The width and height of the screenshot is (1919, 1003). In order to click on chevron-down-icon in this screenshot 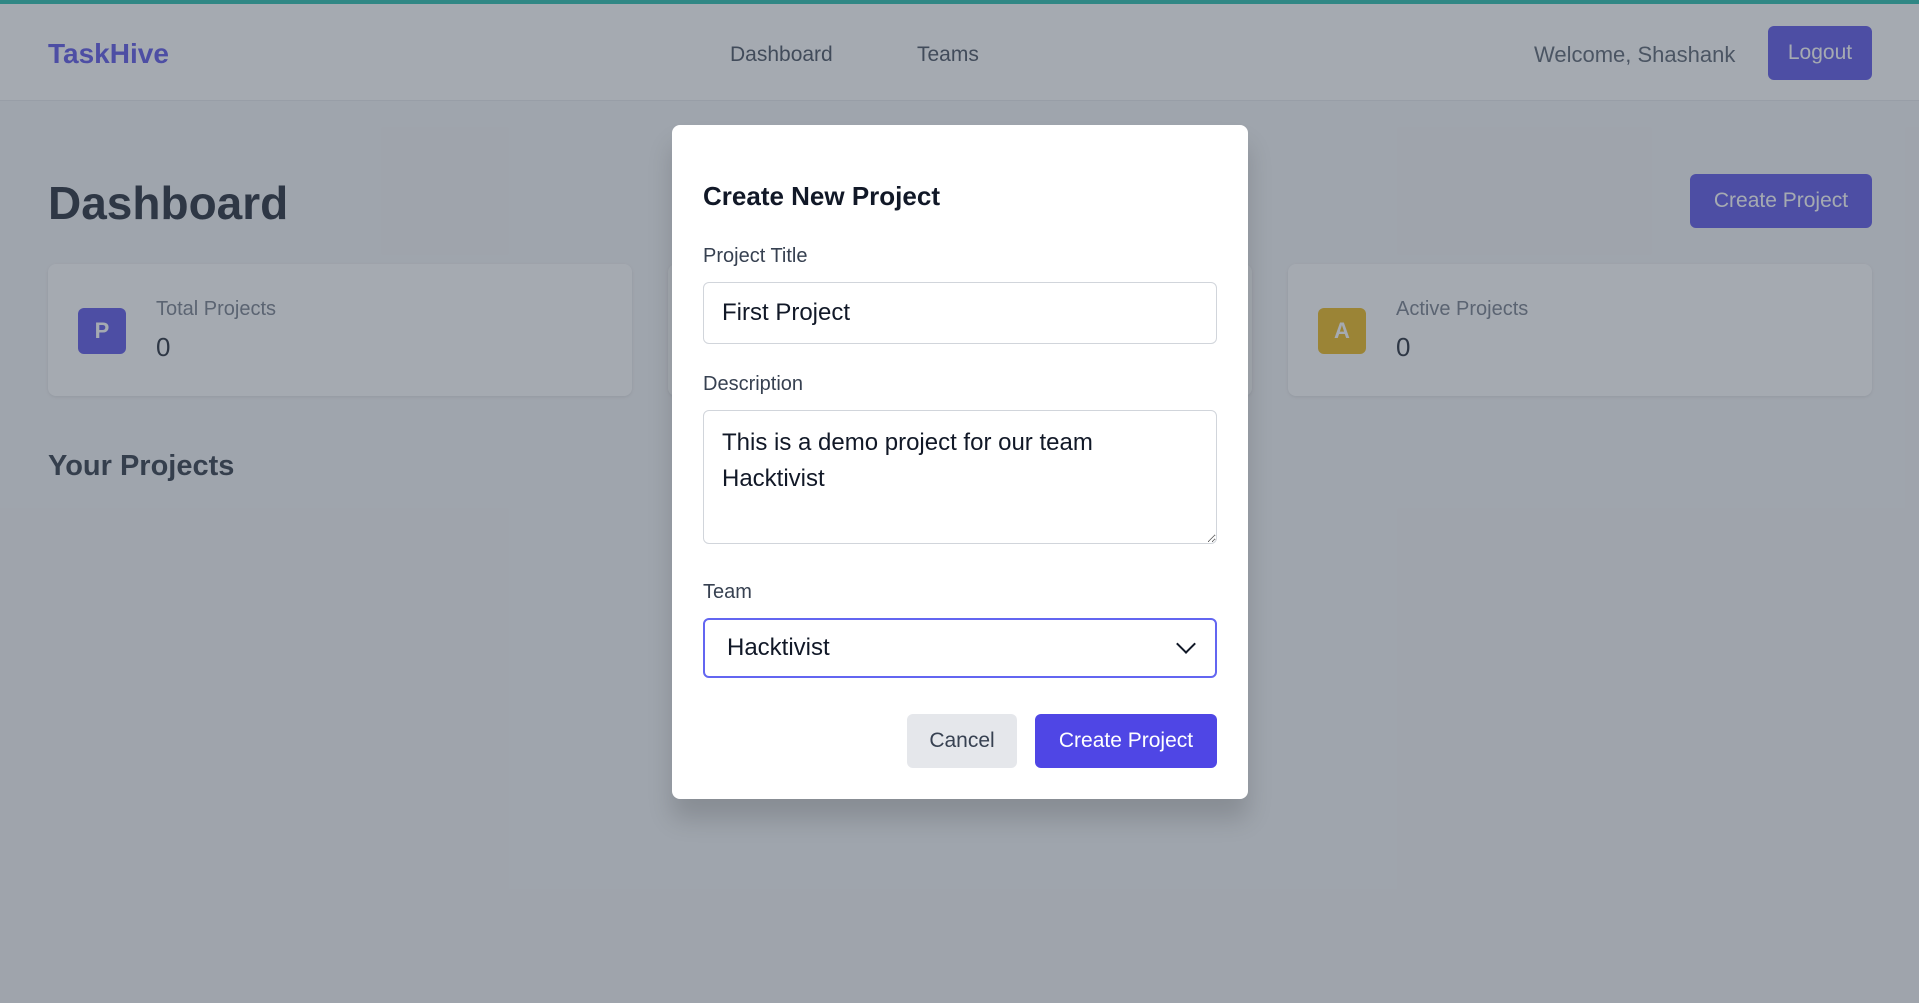, I will do `click(1186, 644)`.